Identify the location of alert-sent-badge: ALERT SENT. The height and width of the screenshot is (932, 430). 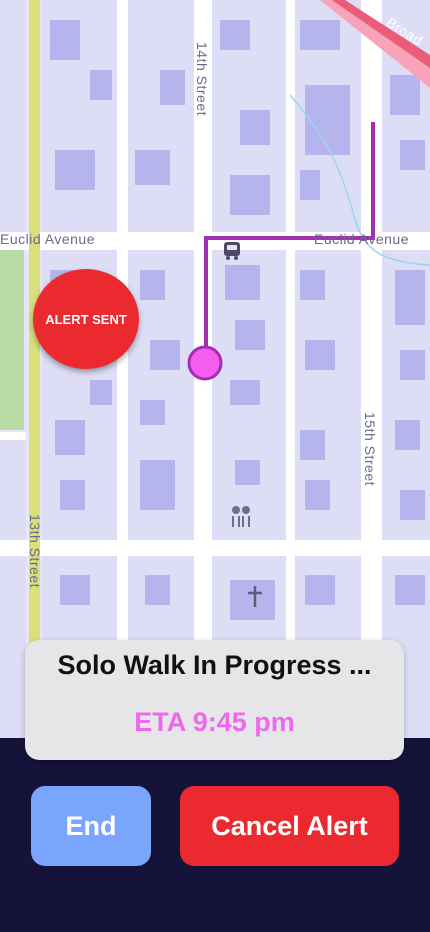
(86, 319).